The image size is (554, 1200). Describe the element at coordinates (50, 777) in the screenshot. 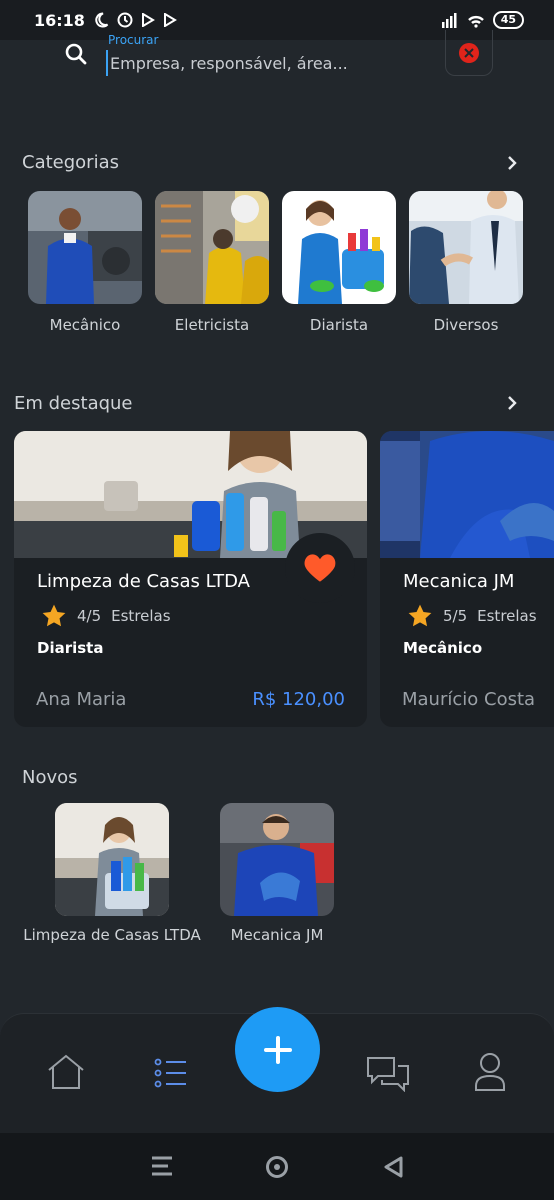

I see `new-title: Novos` at that location.